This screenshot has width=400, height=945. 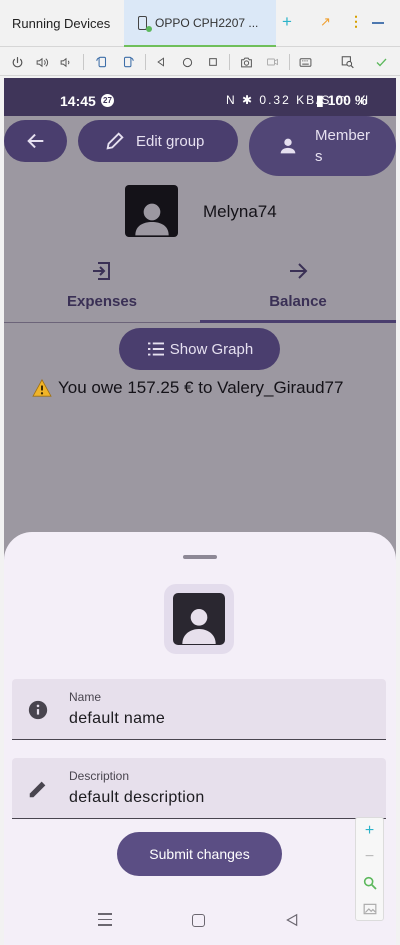 I want to click on tab-balance: Balance, so click(x=298, y=288).